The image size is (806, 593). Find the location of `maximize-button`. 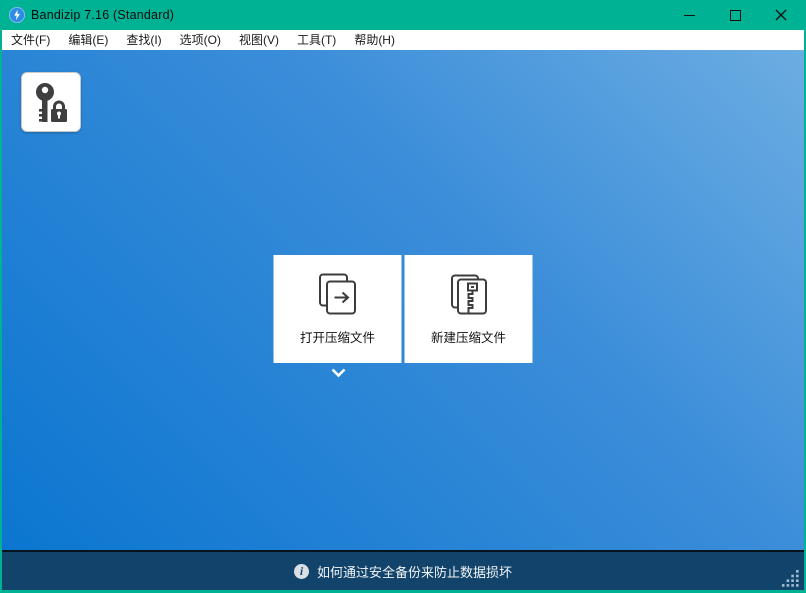

maximize-button is located at coordinates (735, 15).